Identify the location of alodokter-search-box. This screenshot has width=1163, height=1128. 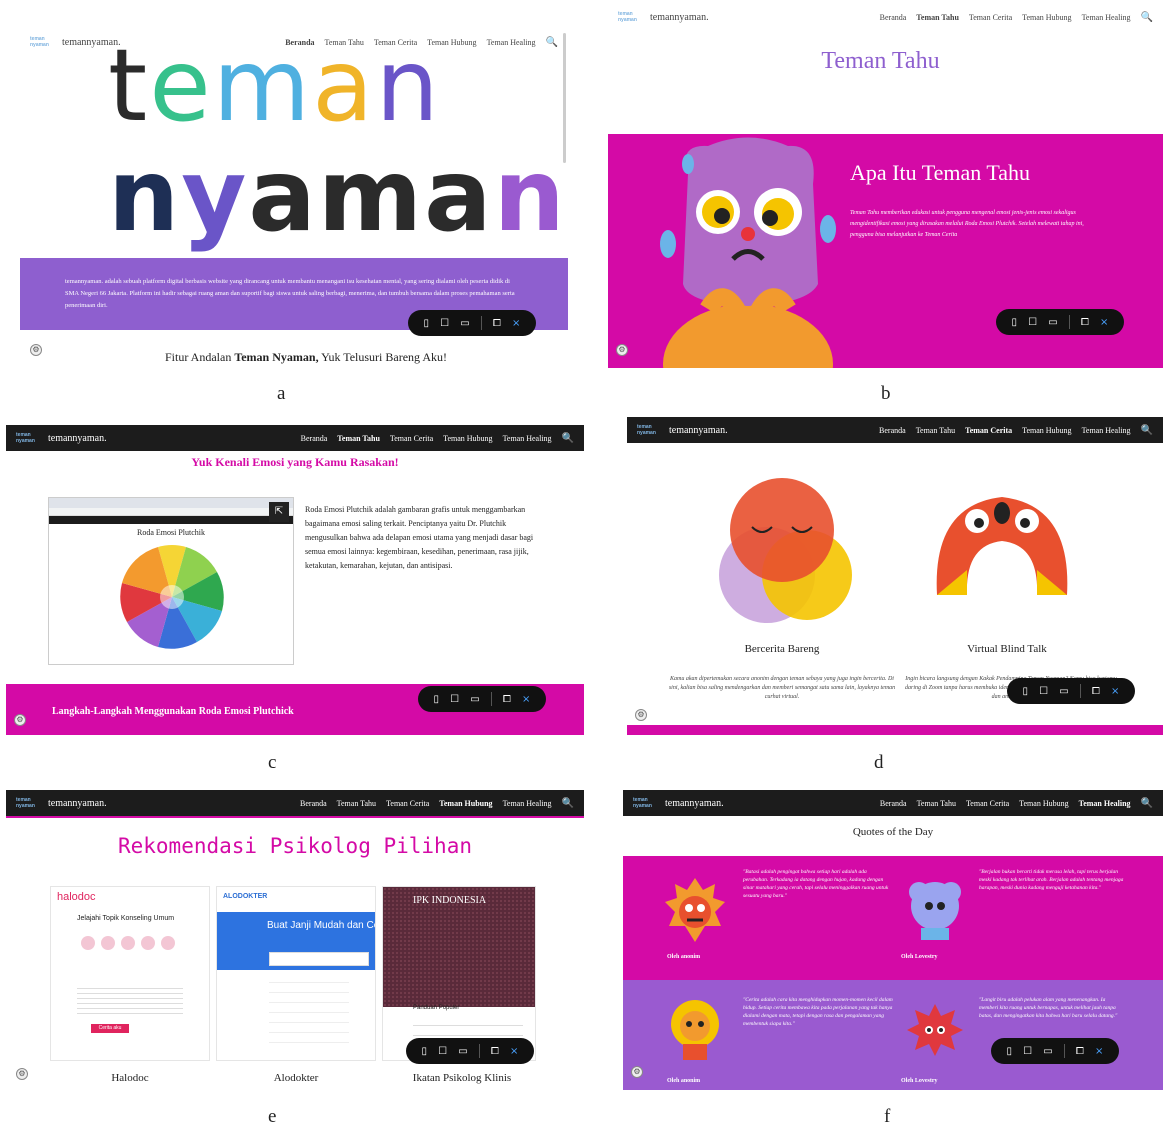
(319, 959).